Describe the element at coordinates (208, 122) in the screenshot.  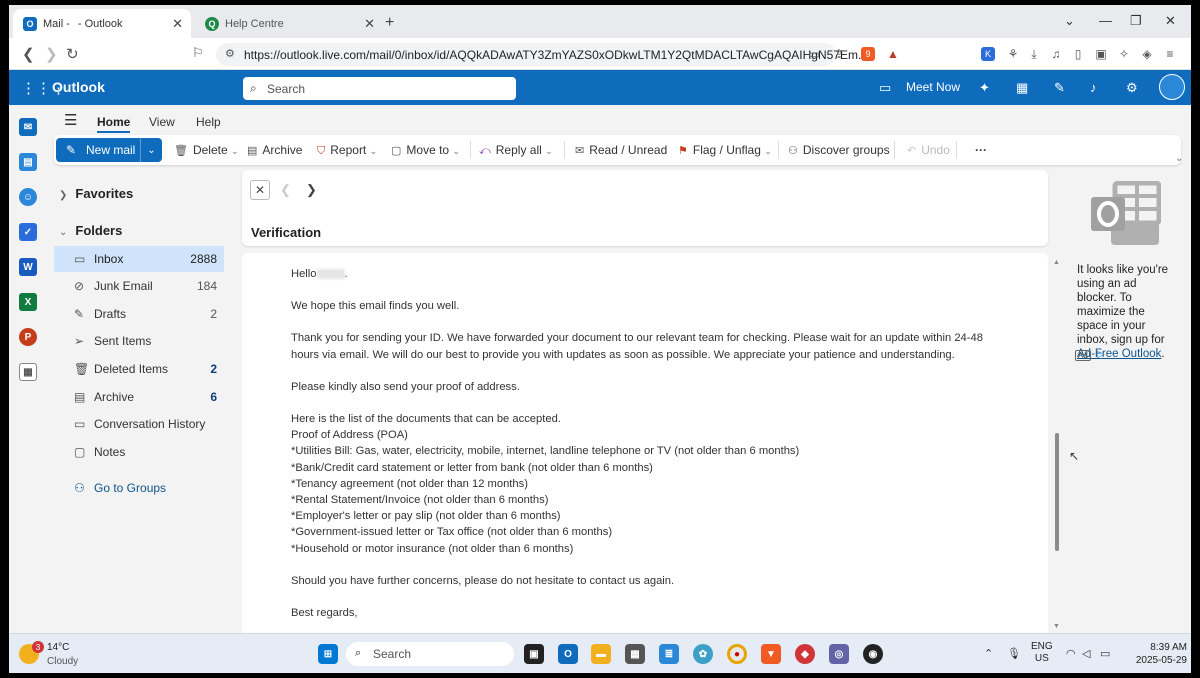
I see `tab-help: Help` at that location.